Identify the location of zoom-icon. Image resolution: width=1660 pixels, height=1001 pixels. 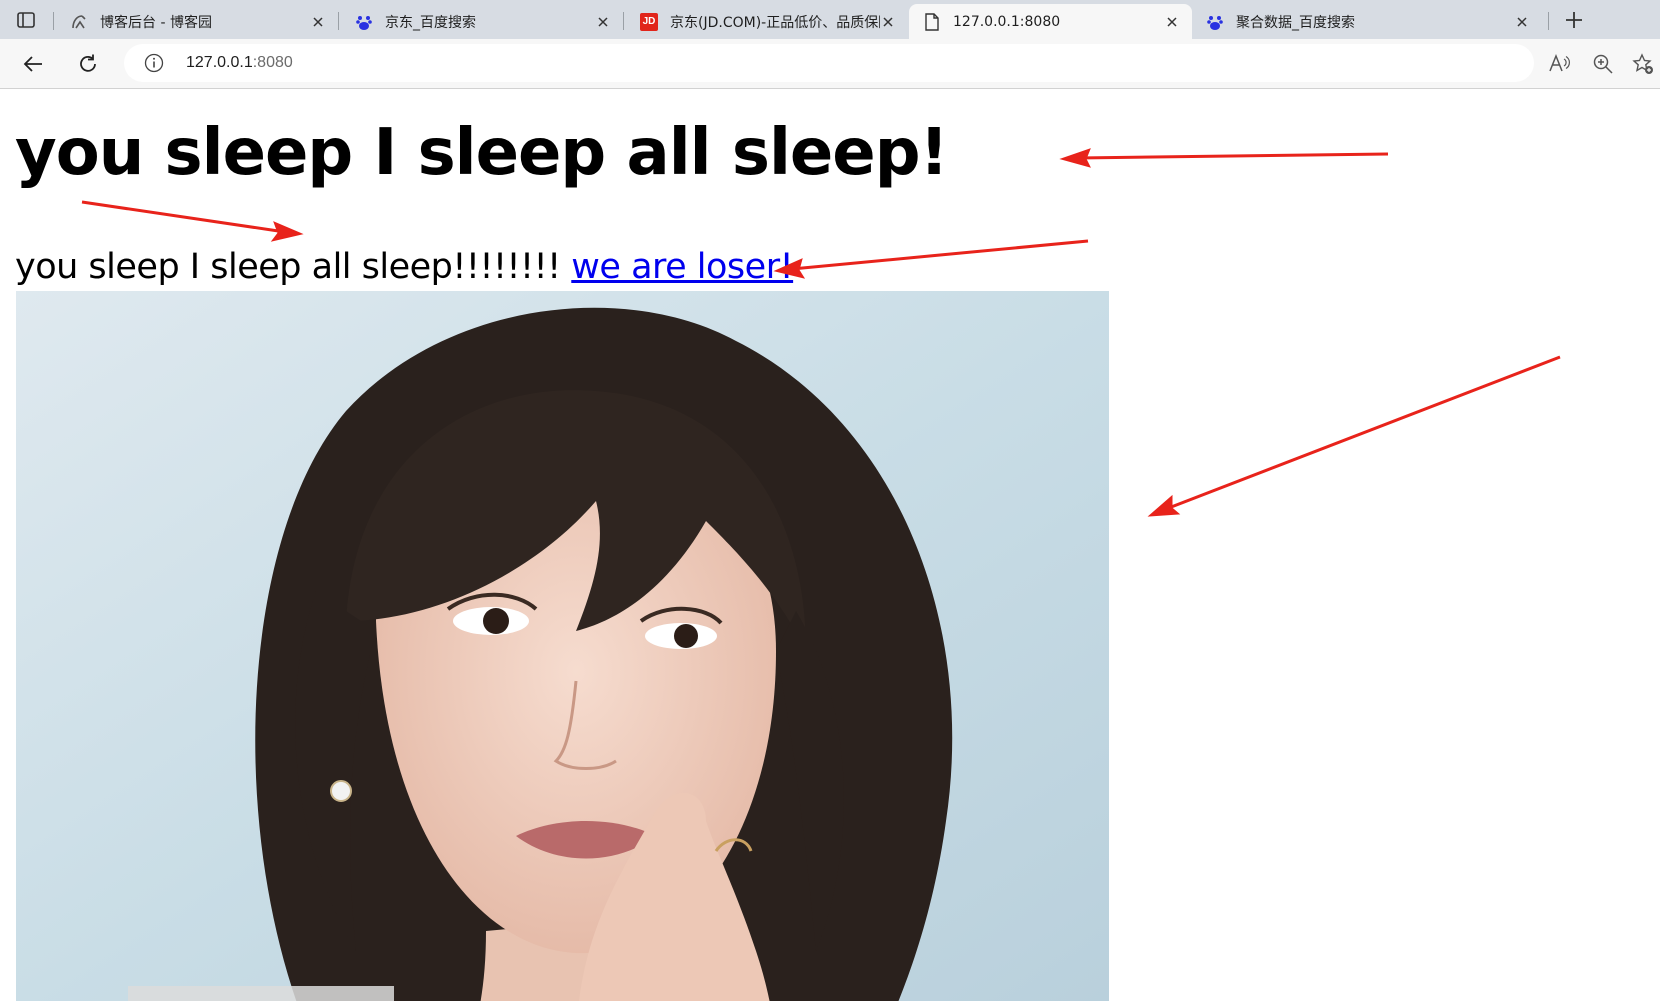
(1603, 64).